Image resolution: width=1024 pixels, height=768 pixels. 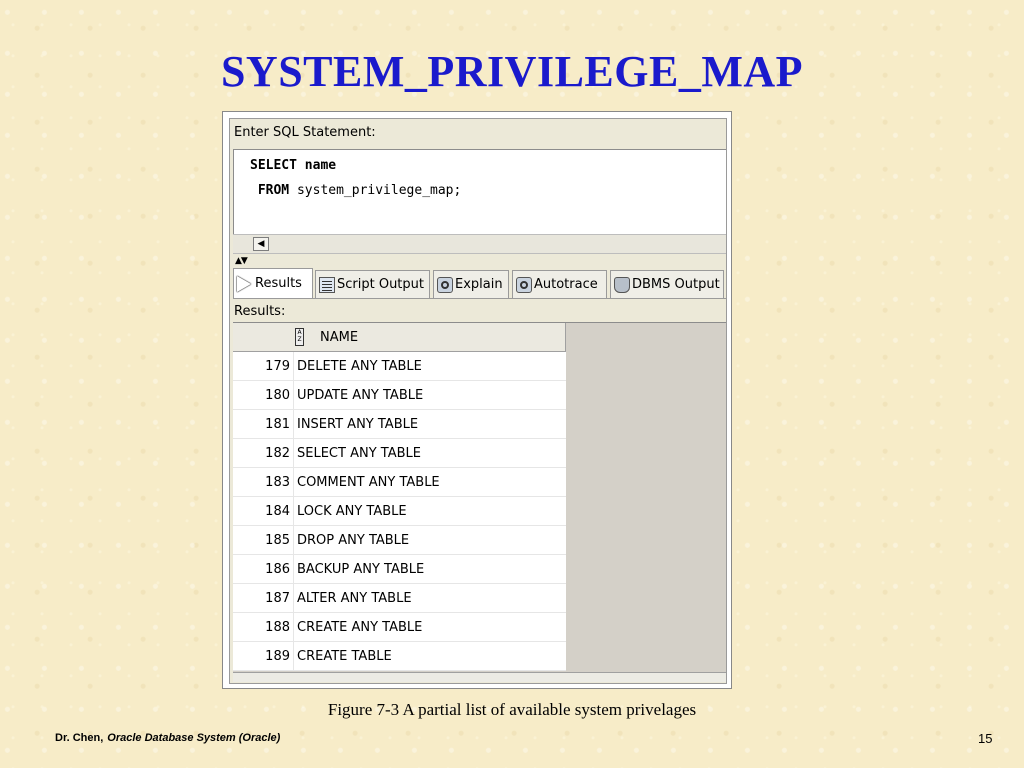 I want to click on column-header-name: A Z NAME, so click(x=399, y=337).